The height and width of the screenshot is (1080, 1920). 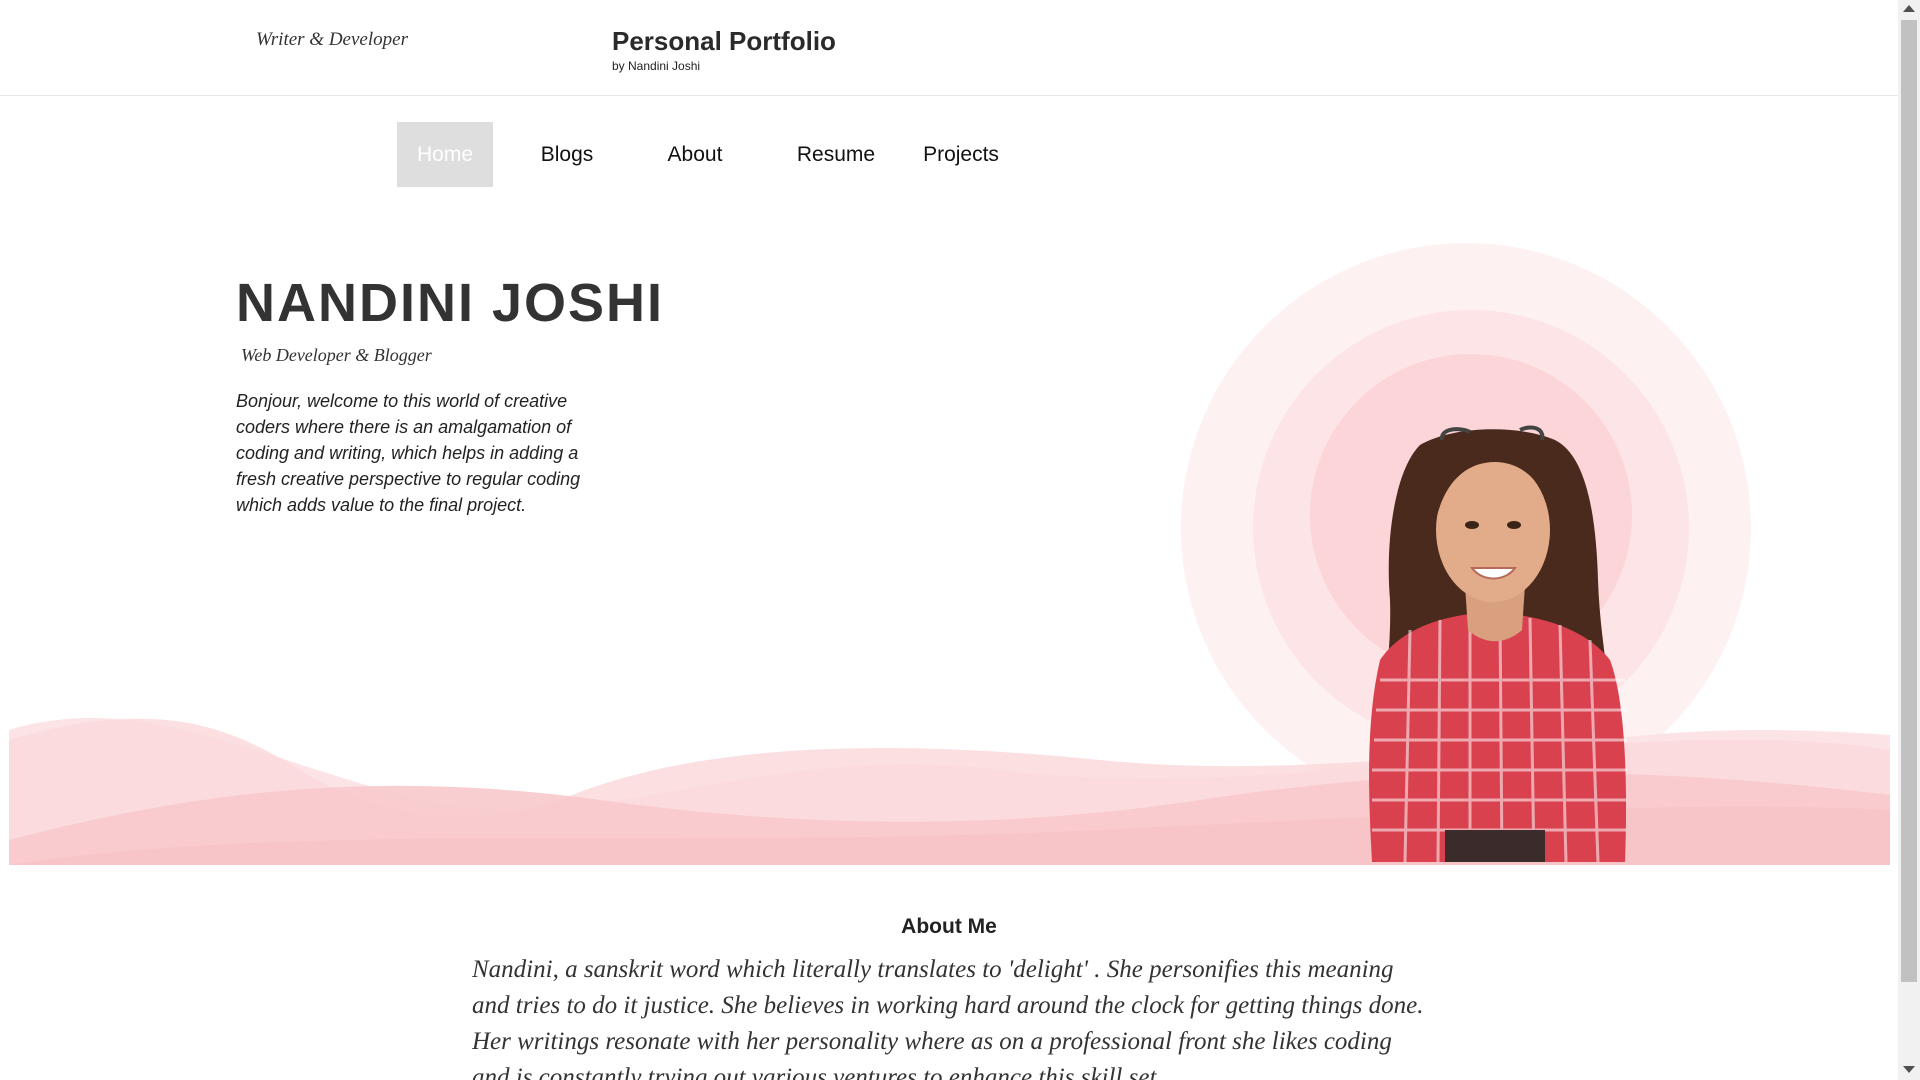 I want to click on nav-item-projects: Projects, so click(x=961, y=154).